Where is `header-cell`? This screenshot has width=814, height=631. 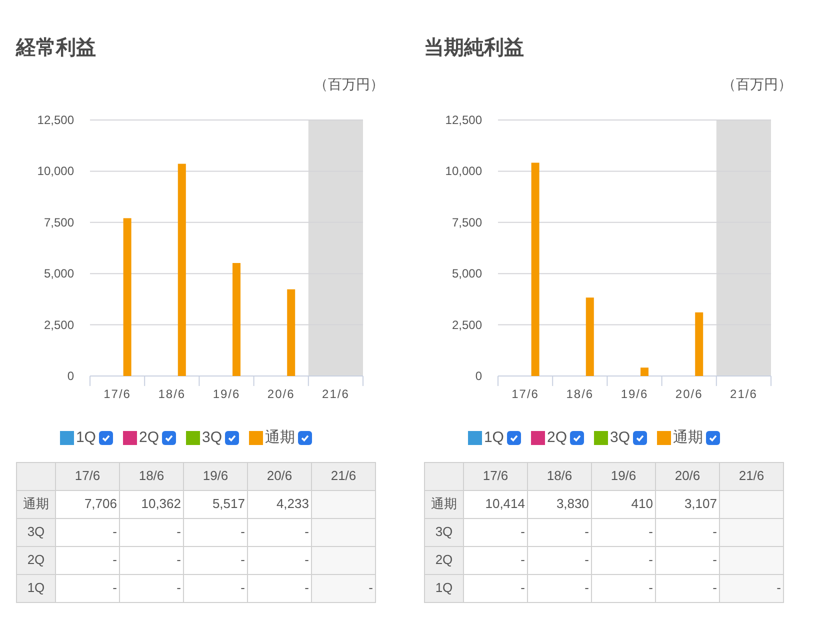 header-cell is located at coordinates (36, 476).